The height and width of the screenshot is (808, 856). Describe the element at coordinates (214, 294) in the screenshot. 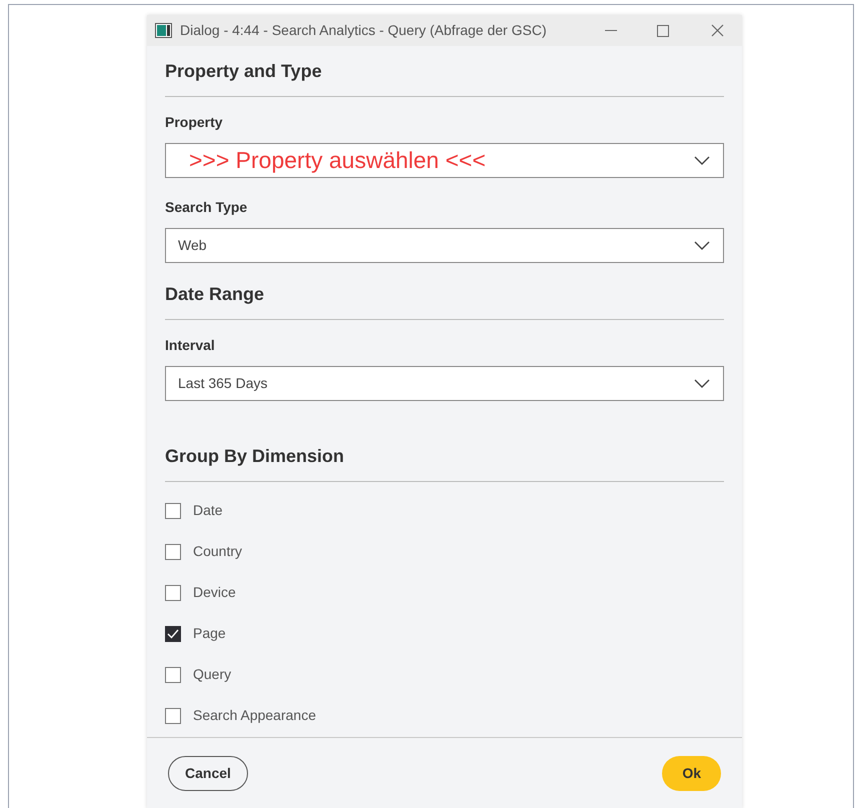

I see `section-heading: Date Range` at that location.